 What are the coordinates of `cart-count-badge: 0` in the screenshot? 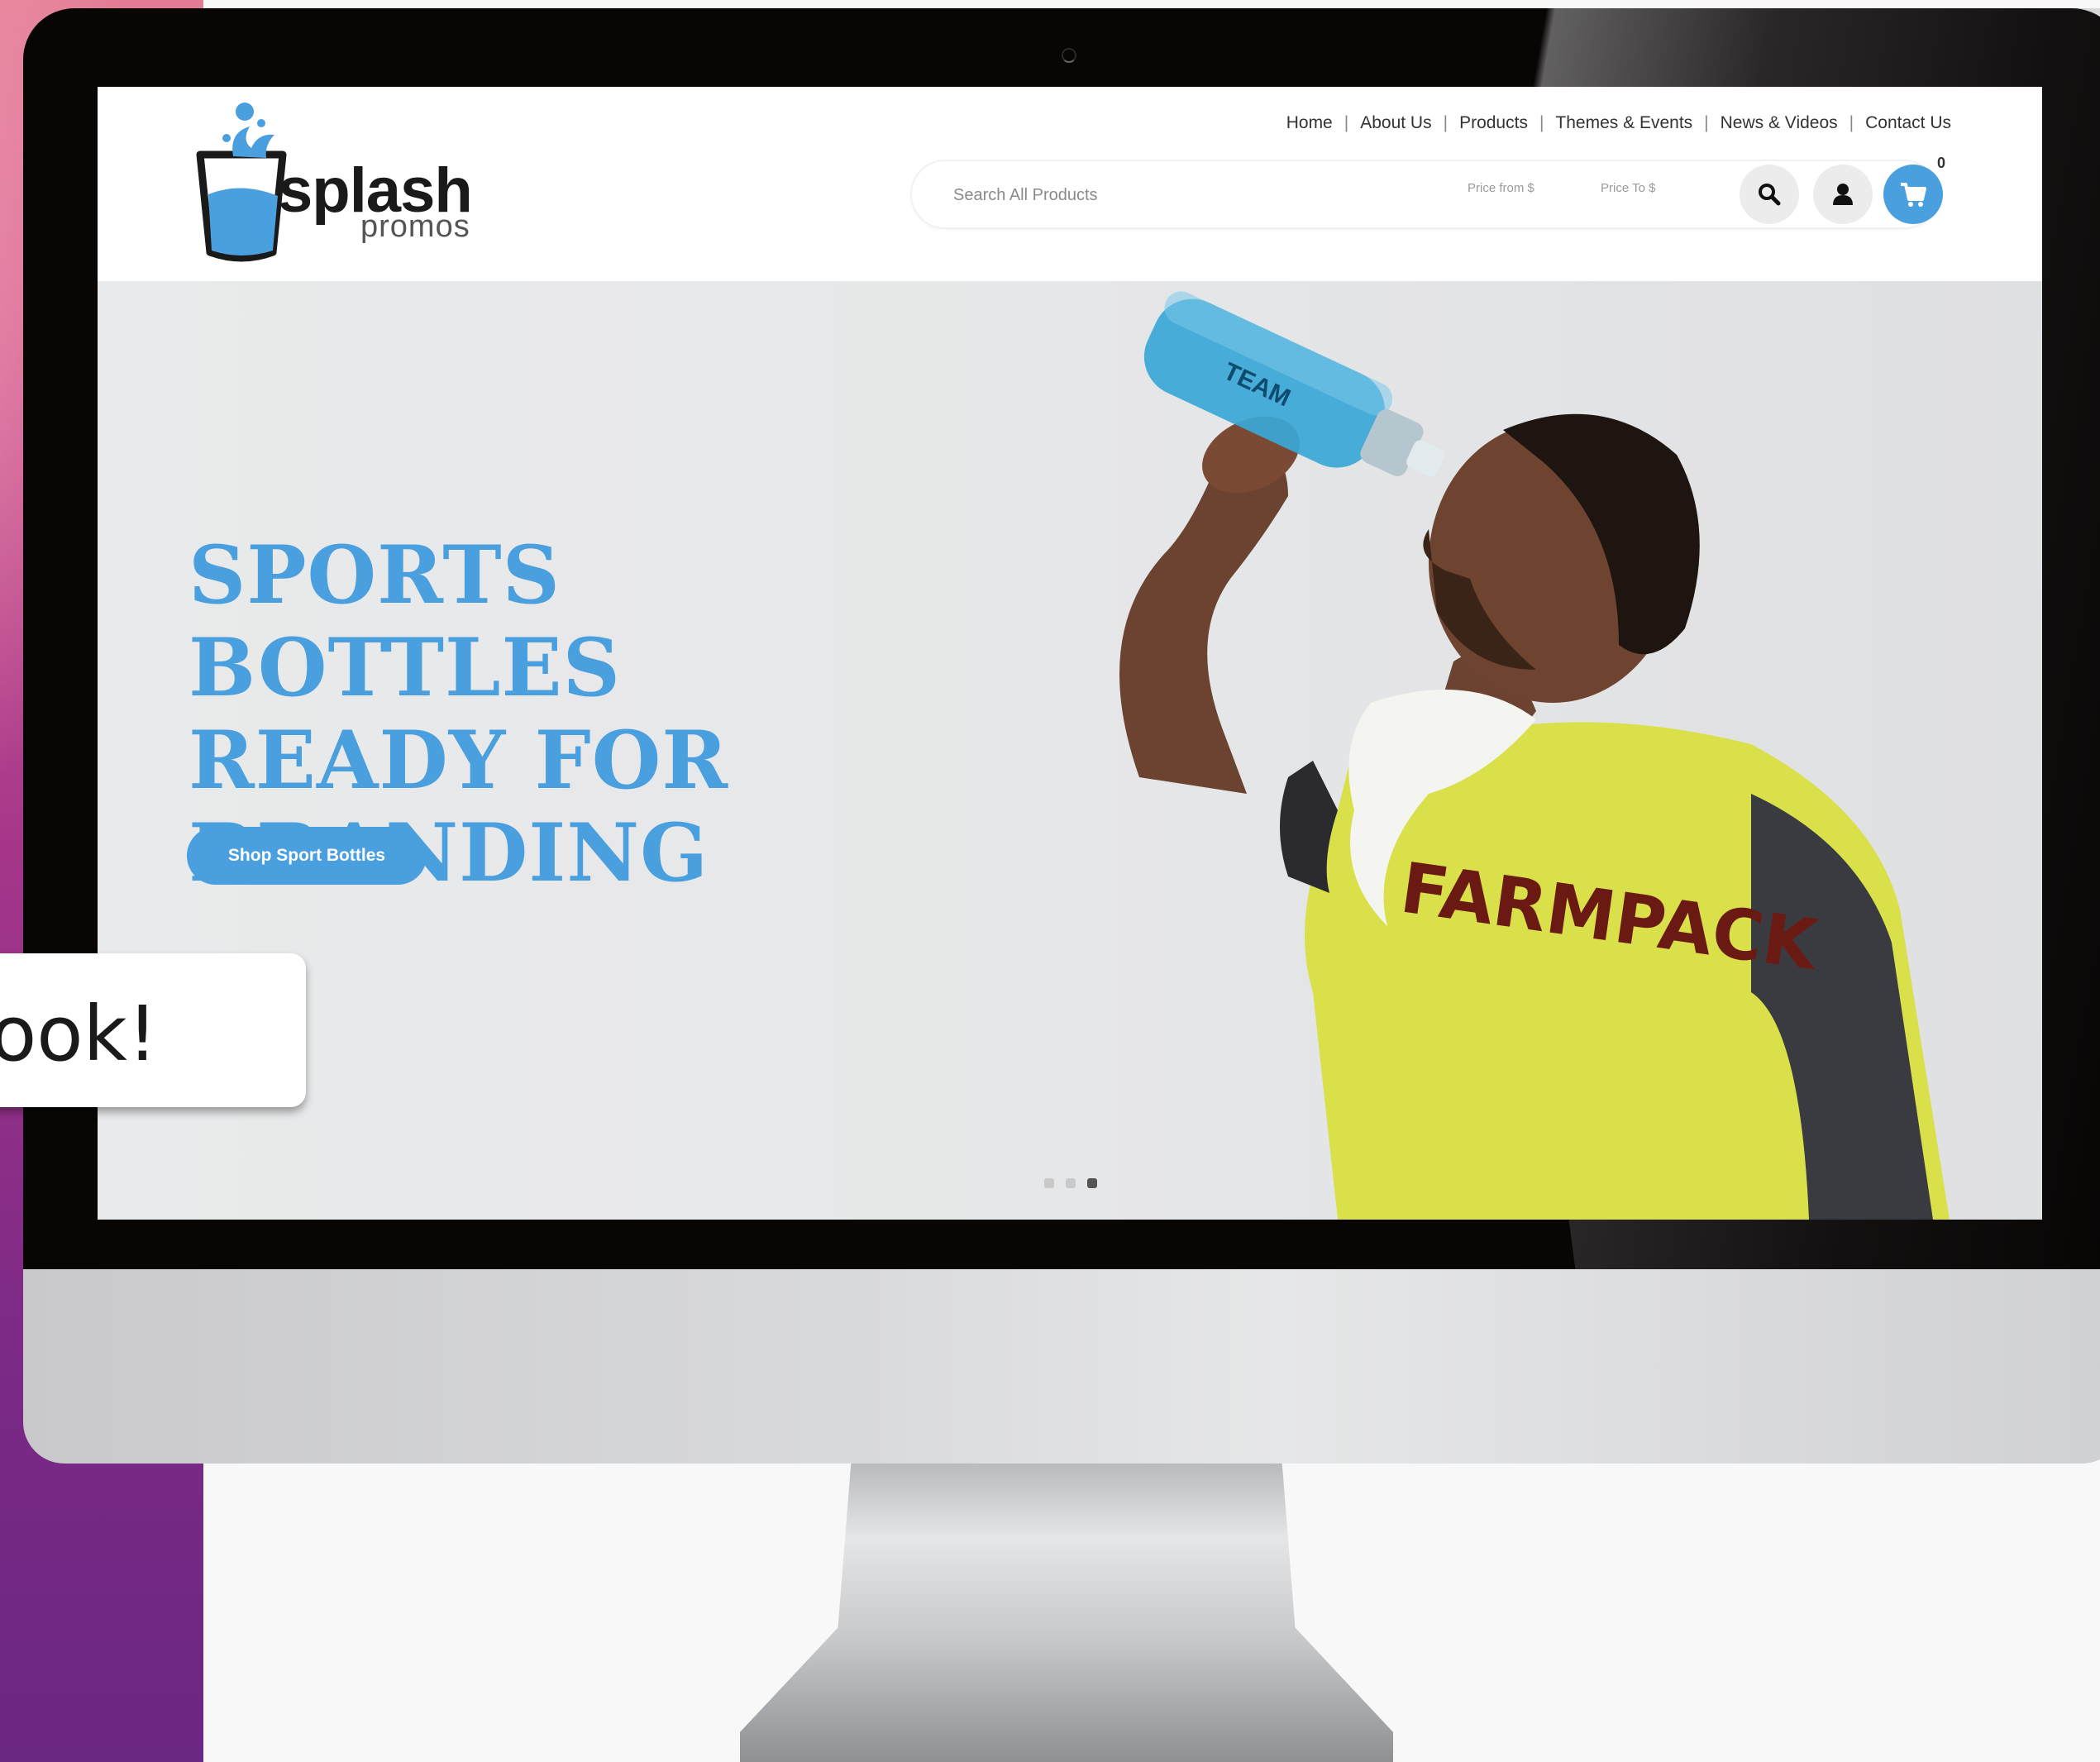 It's located at (1941, 163).